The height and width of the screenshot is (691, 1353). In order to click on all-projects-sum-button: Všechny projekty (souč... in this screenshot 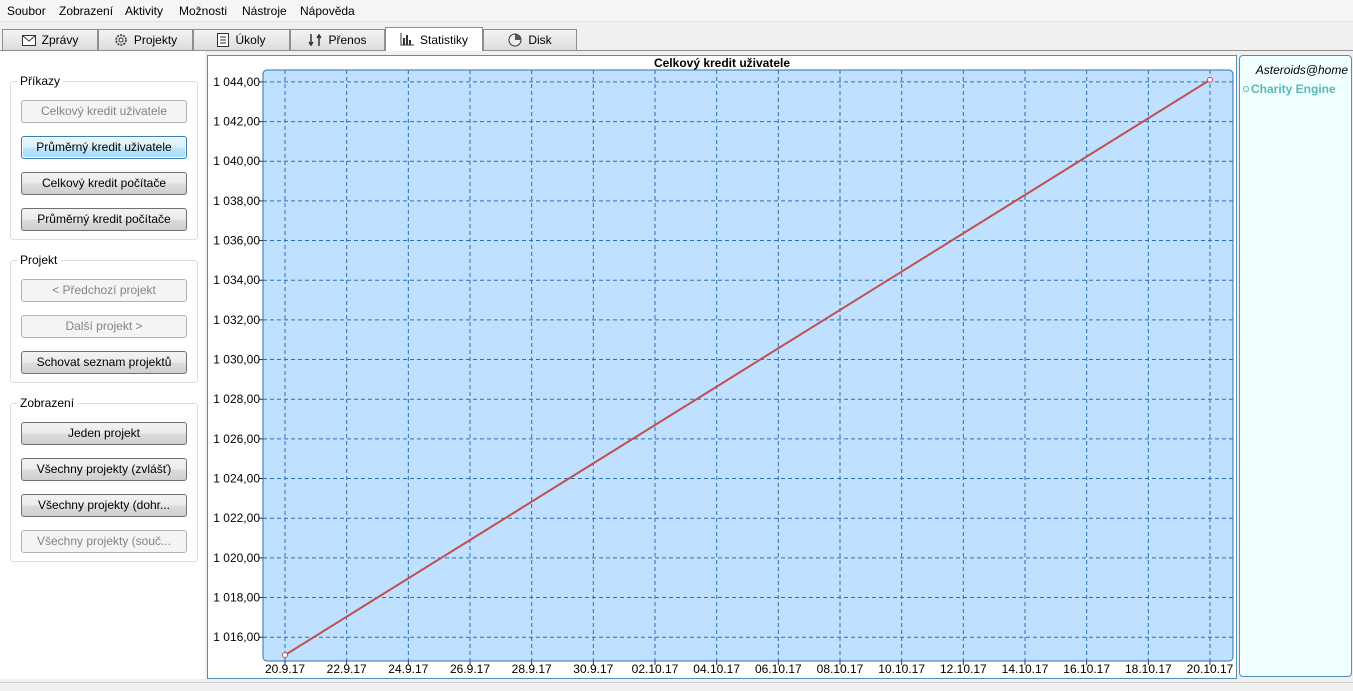, I will do `click(104, 541)`.